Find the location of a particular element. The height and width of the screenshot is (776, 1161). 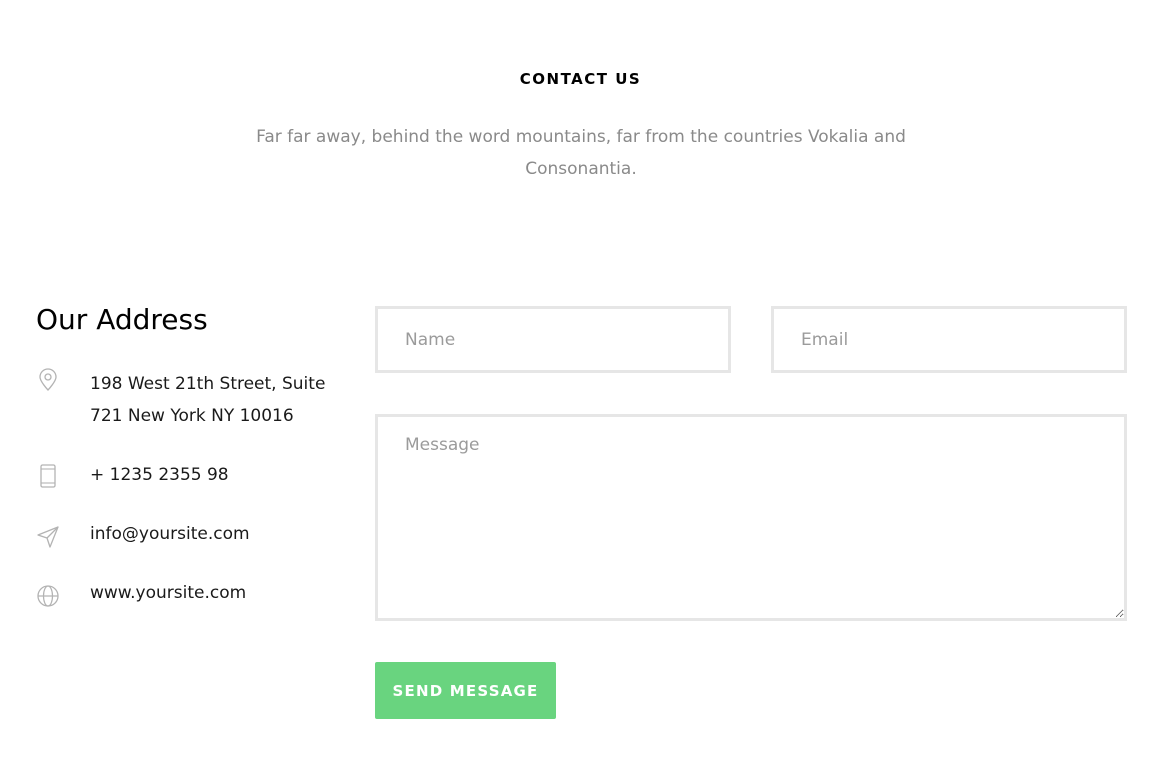

phone-icon is located at coordinates (48, 476).